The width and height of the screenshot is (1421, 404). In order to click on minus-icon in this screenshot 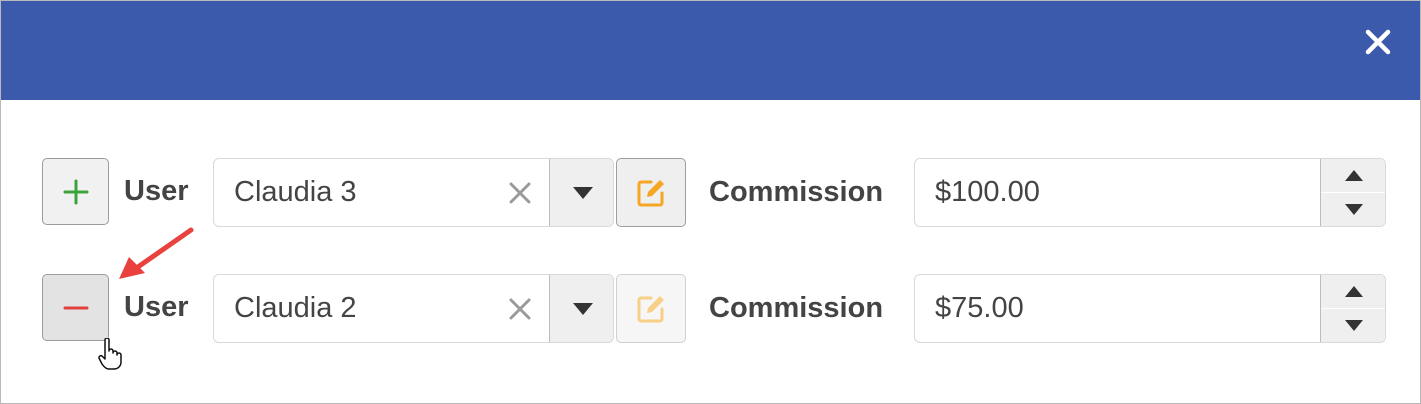, I will do `click(75, 307)`.